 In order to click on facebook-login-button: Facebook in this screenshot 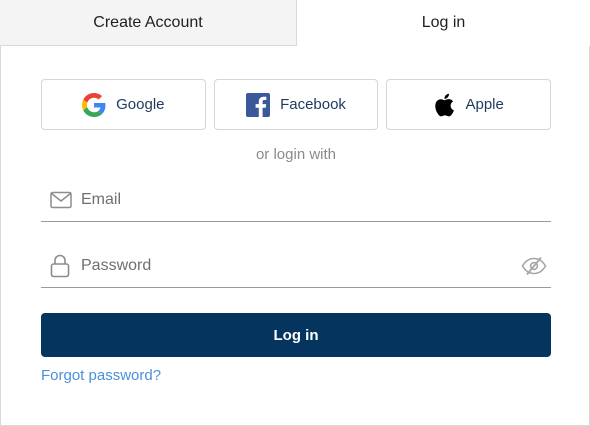, I will do `click(296, 104)`.